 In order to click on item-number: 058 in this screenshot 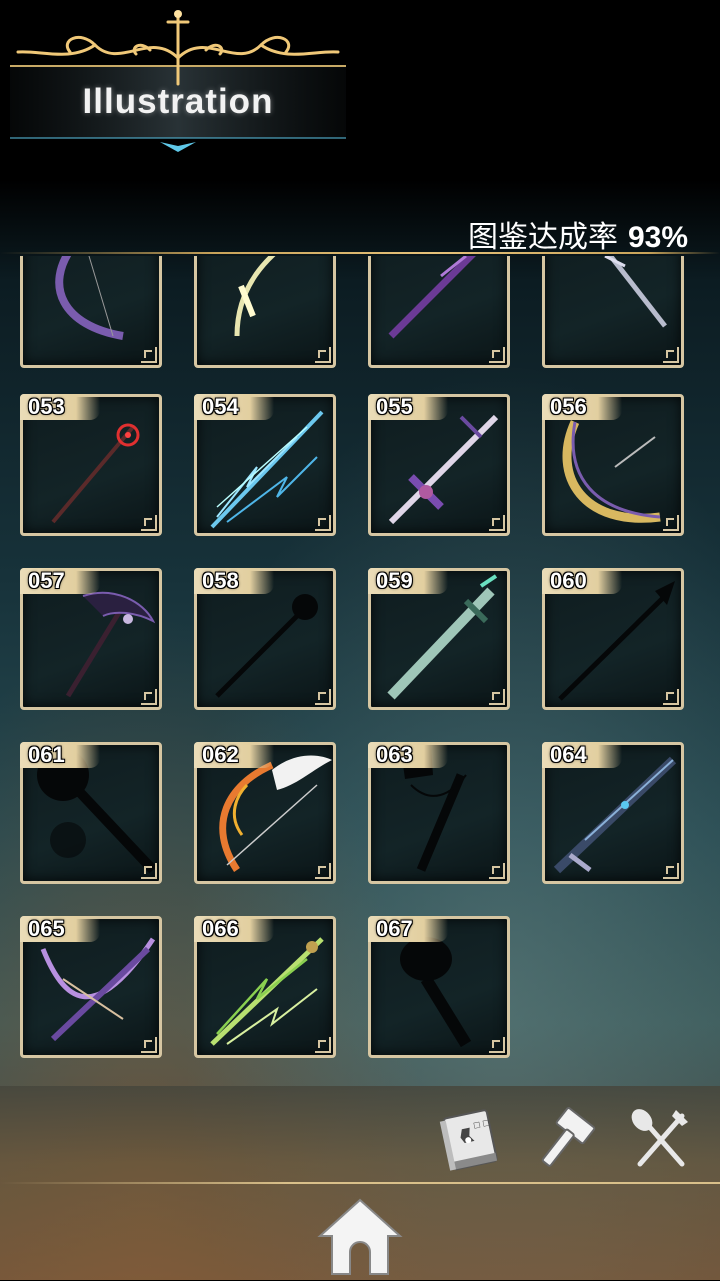, I will do `click(234, 581)`.